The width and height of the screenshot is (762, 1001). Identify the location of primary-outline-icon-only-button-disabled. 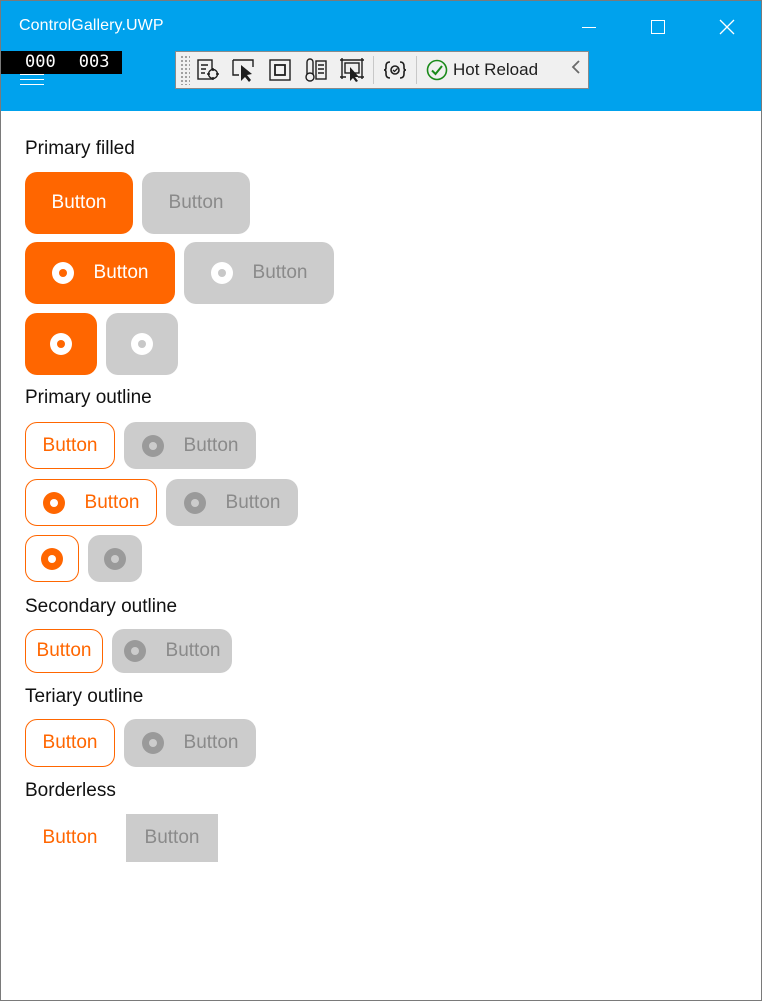
(115, 558).